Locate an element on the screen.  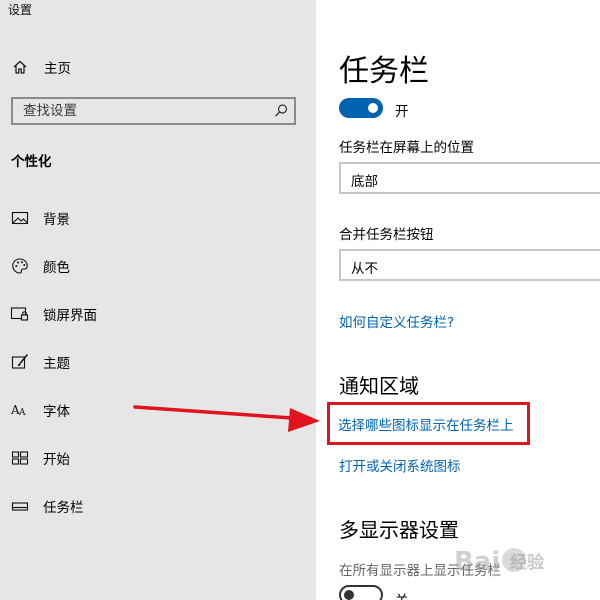
sidebar-item-lock-screen: 锁屏界面 is located at coordinates (158, 314).